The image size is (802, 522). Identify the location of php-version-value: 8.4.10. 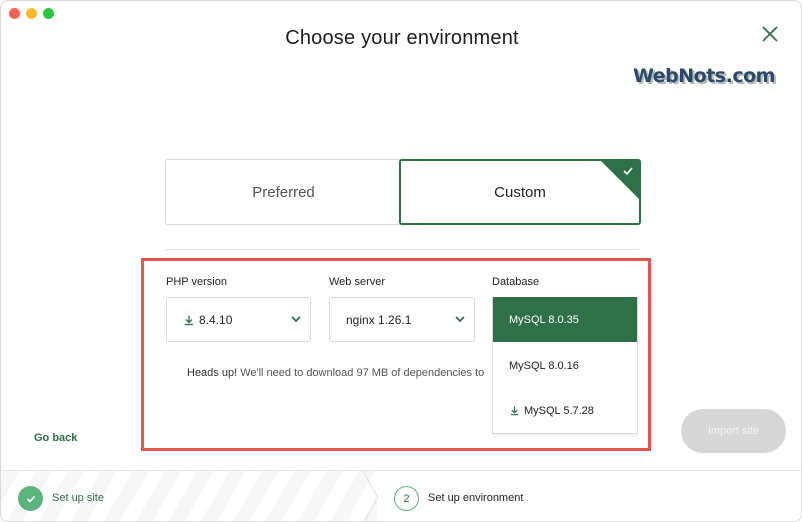
(216, 319).